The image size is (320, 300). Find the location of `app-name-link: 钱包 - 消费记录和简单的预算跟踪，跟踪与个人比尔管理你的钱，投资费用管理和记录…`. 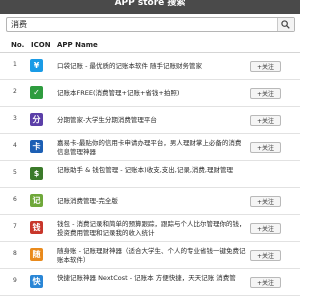

app-name-link: 钱包 - 消费记录和简单的预算跟踪，跟踪与个人比尔管理你的钱，投资费用管理和记录… is located at coordinates (151, 229).